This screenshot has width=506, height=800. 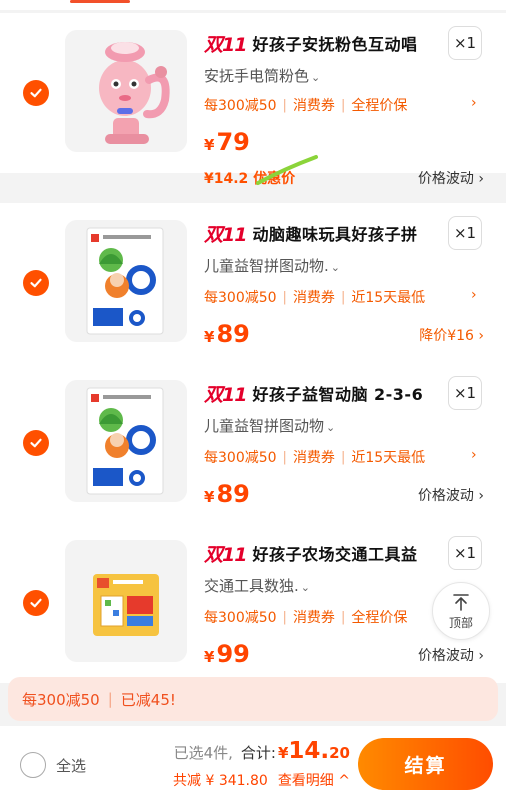 I want to click on item-price: ¥79, so click(x=227, y=142).